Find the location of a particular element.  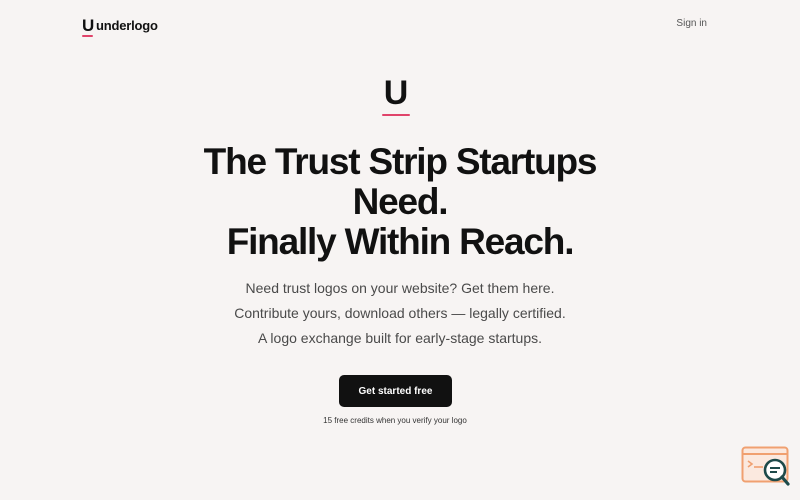

feedback-widget-svg is located at coordinates (765, 466).